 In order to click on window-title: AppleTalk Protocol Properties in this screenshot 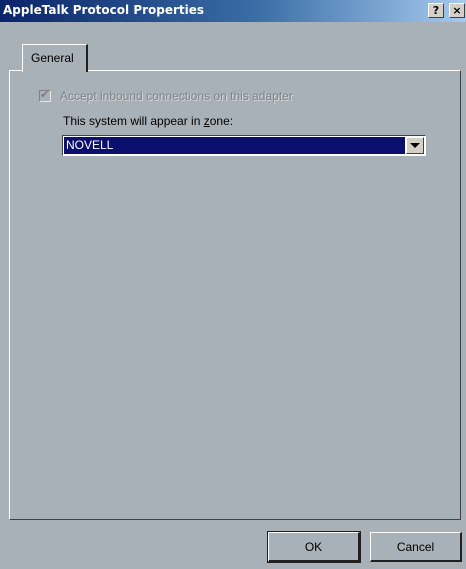, I will do `click(104, 10)`.